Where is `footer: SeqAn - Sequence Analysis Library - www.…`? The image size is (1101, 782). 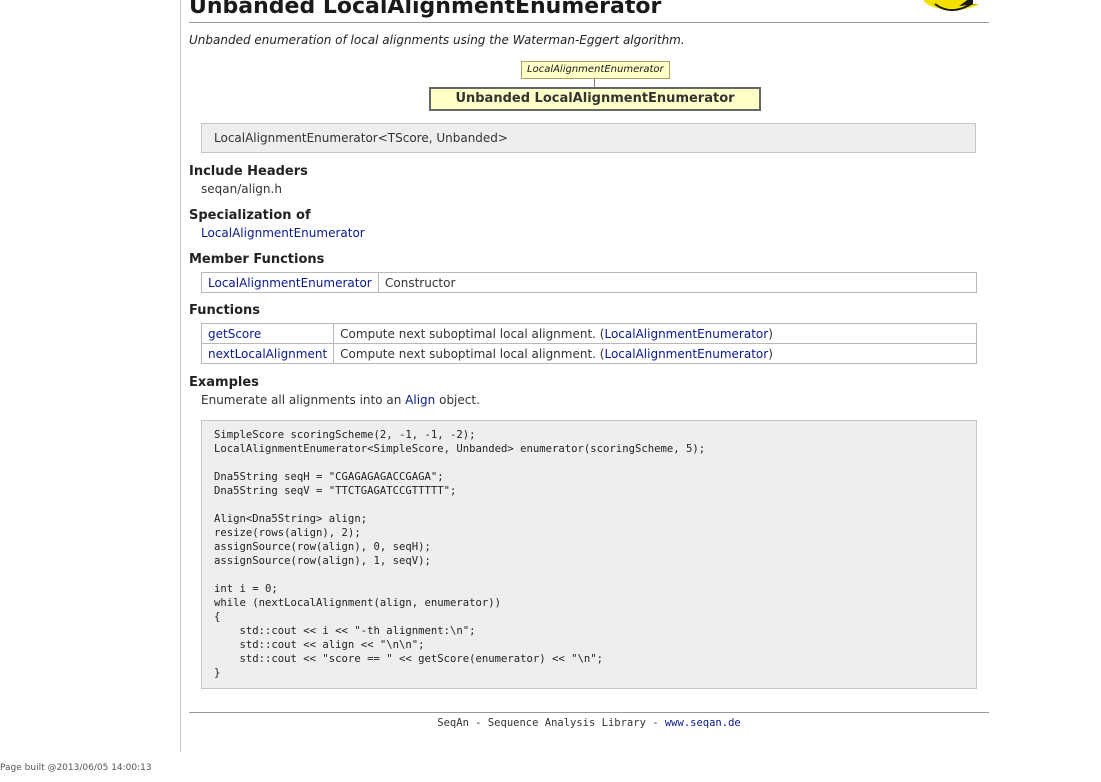 footer: SeqAn - Sequence Analysis Library - www.… is located at coordinates (589, 723).